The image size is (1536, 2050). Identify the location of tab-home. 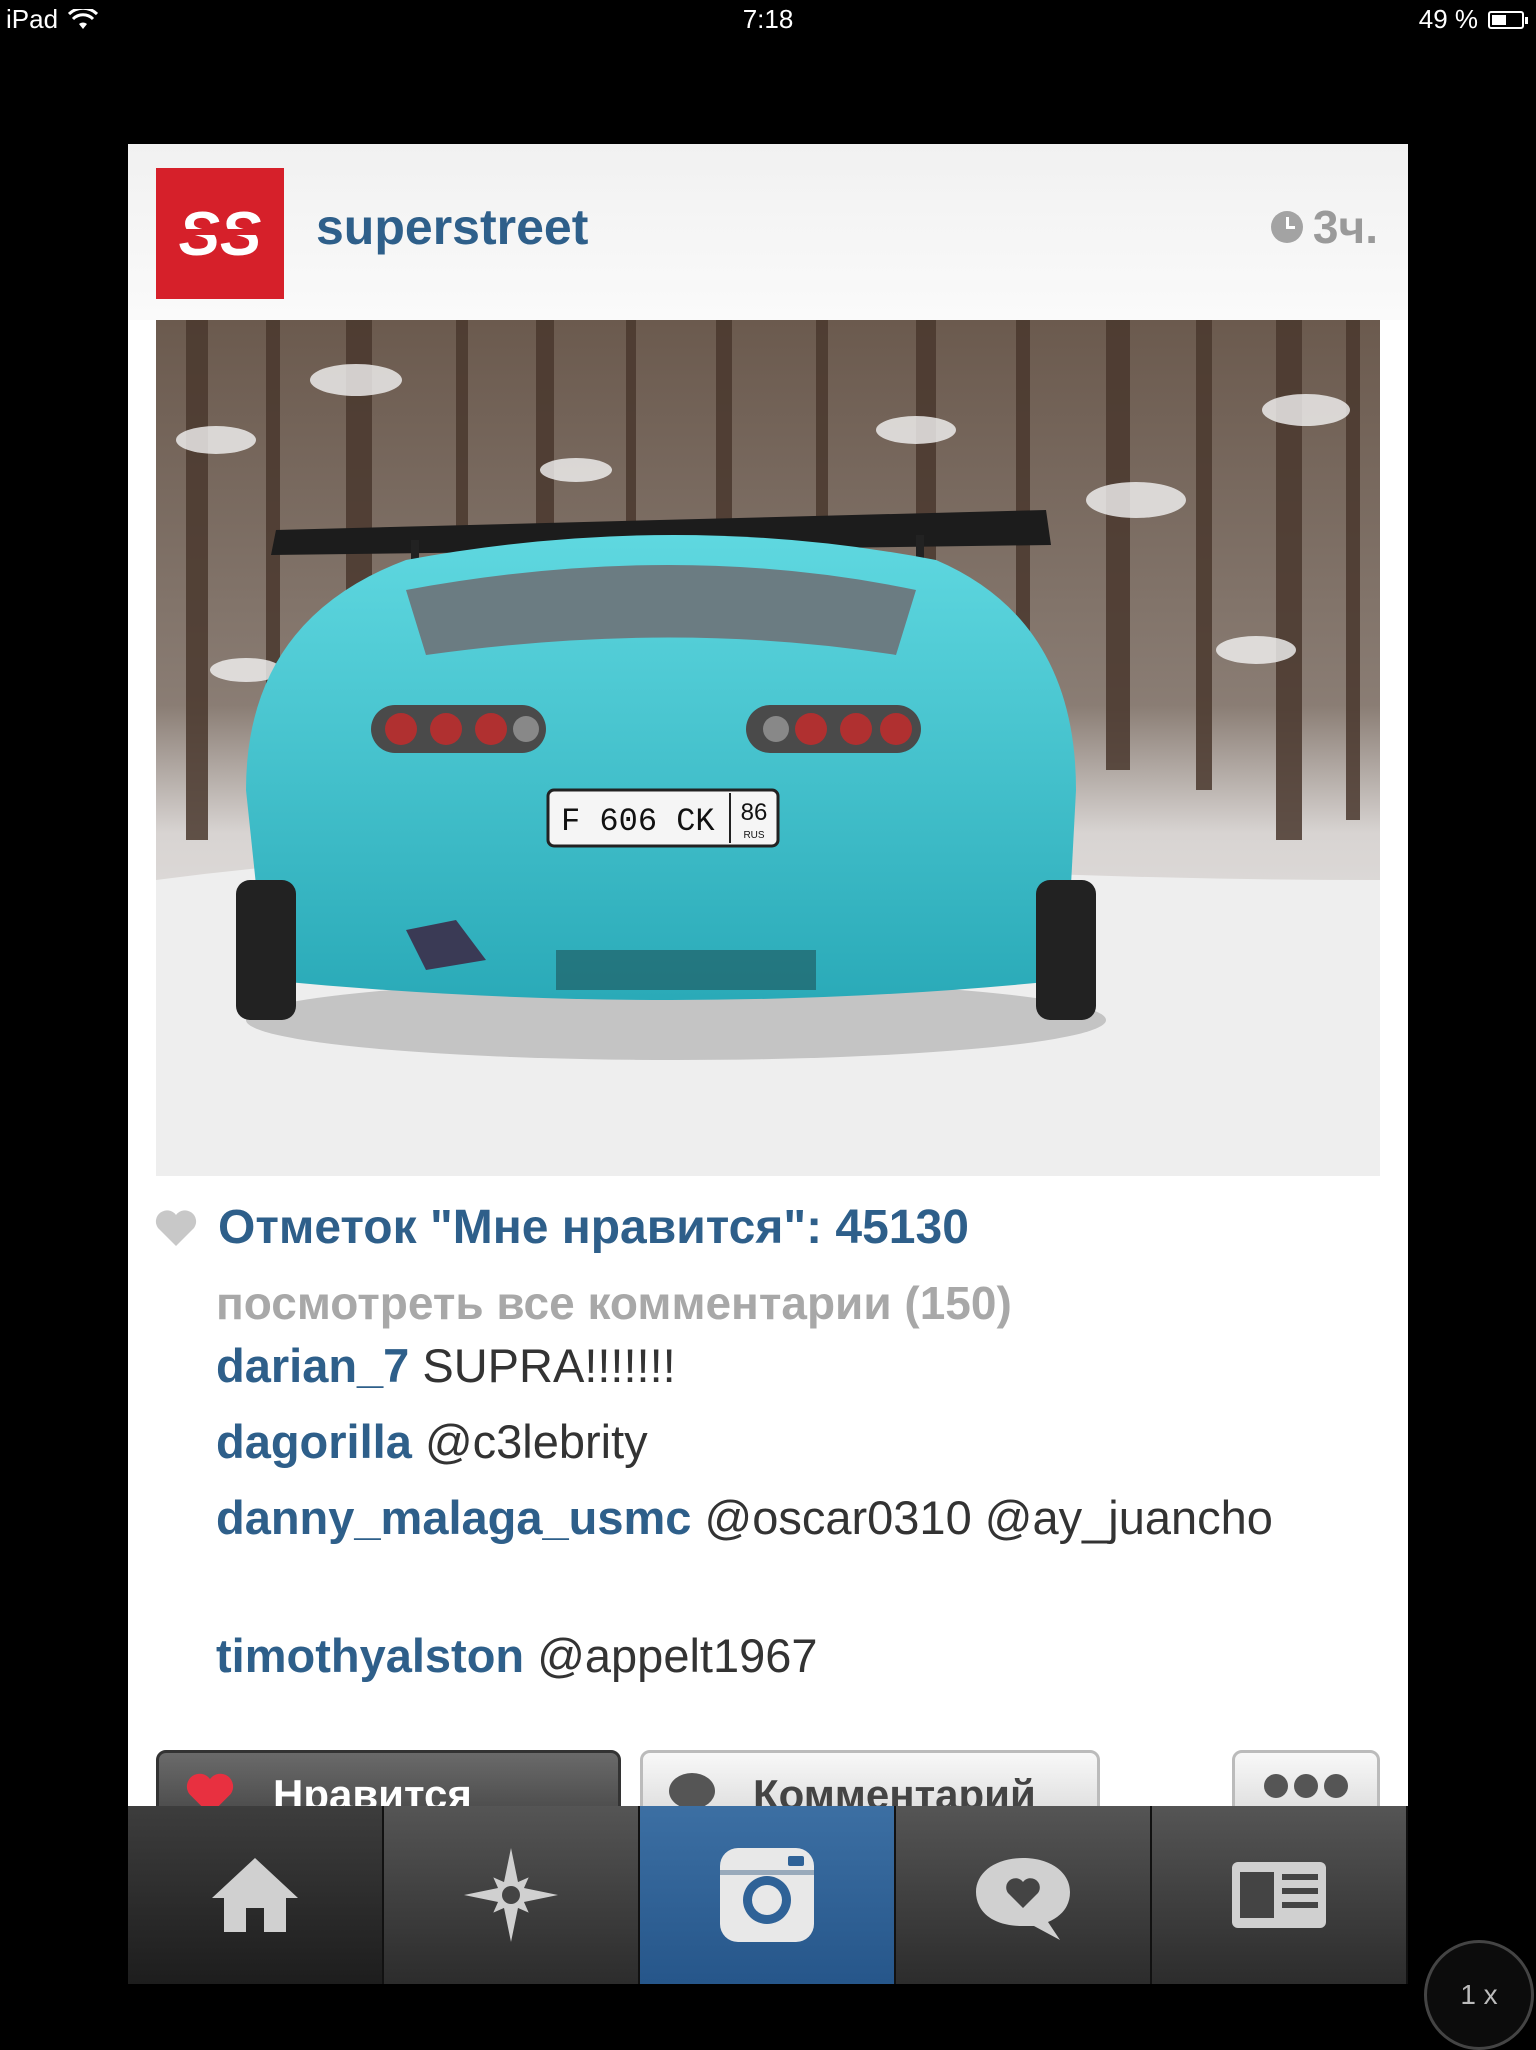
(256, 1895).